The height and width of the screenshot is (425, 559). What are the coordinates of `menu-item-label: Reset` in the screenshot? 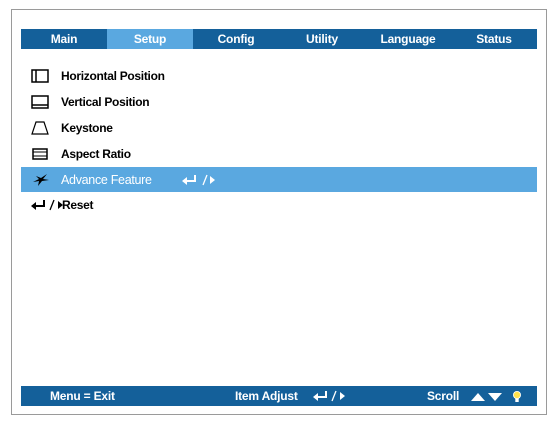 It's located at (78, 205).